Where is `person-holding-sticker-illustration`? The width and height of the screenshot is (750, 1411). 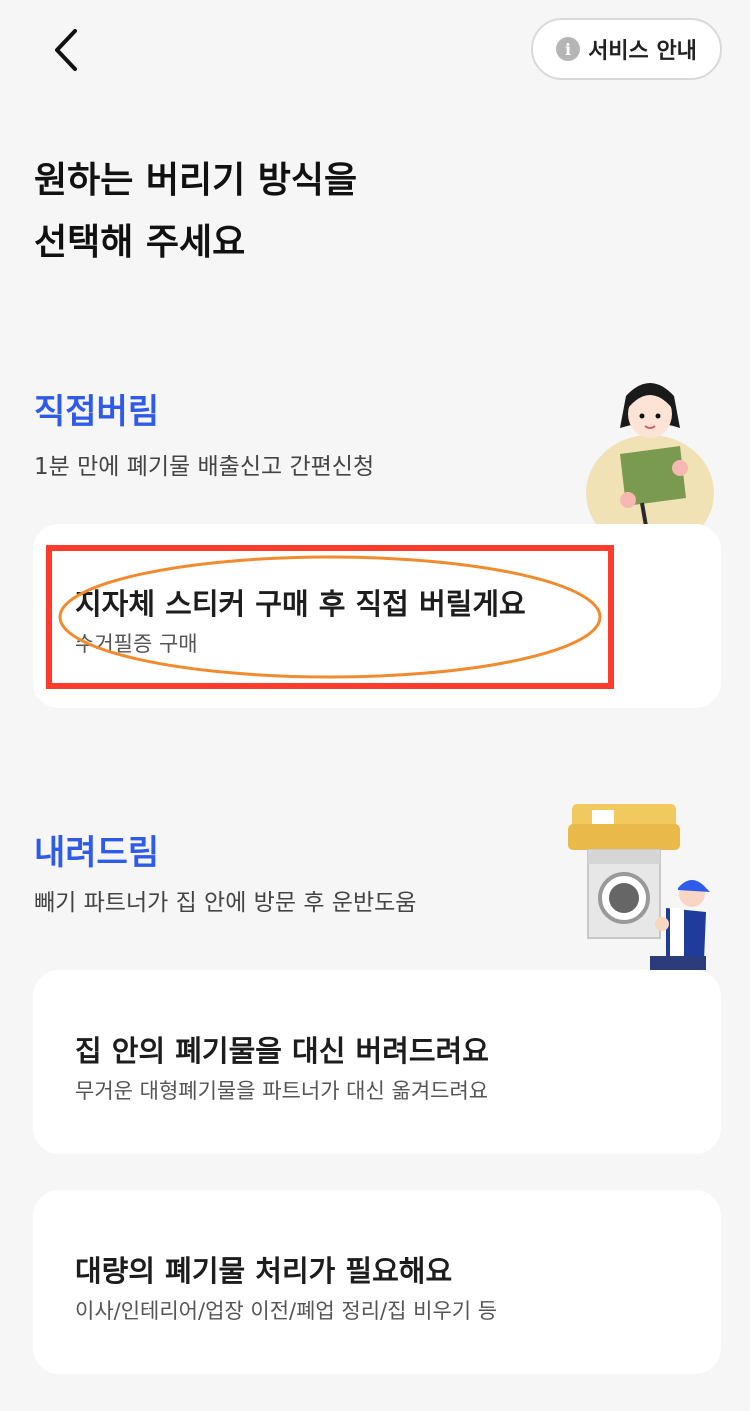 person-holding-sticker-illustration is located at coordinates (650, 454).